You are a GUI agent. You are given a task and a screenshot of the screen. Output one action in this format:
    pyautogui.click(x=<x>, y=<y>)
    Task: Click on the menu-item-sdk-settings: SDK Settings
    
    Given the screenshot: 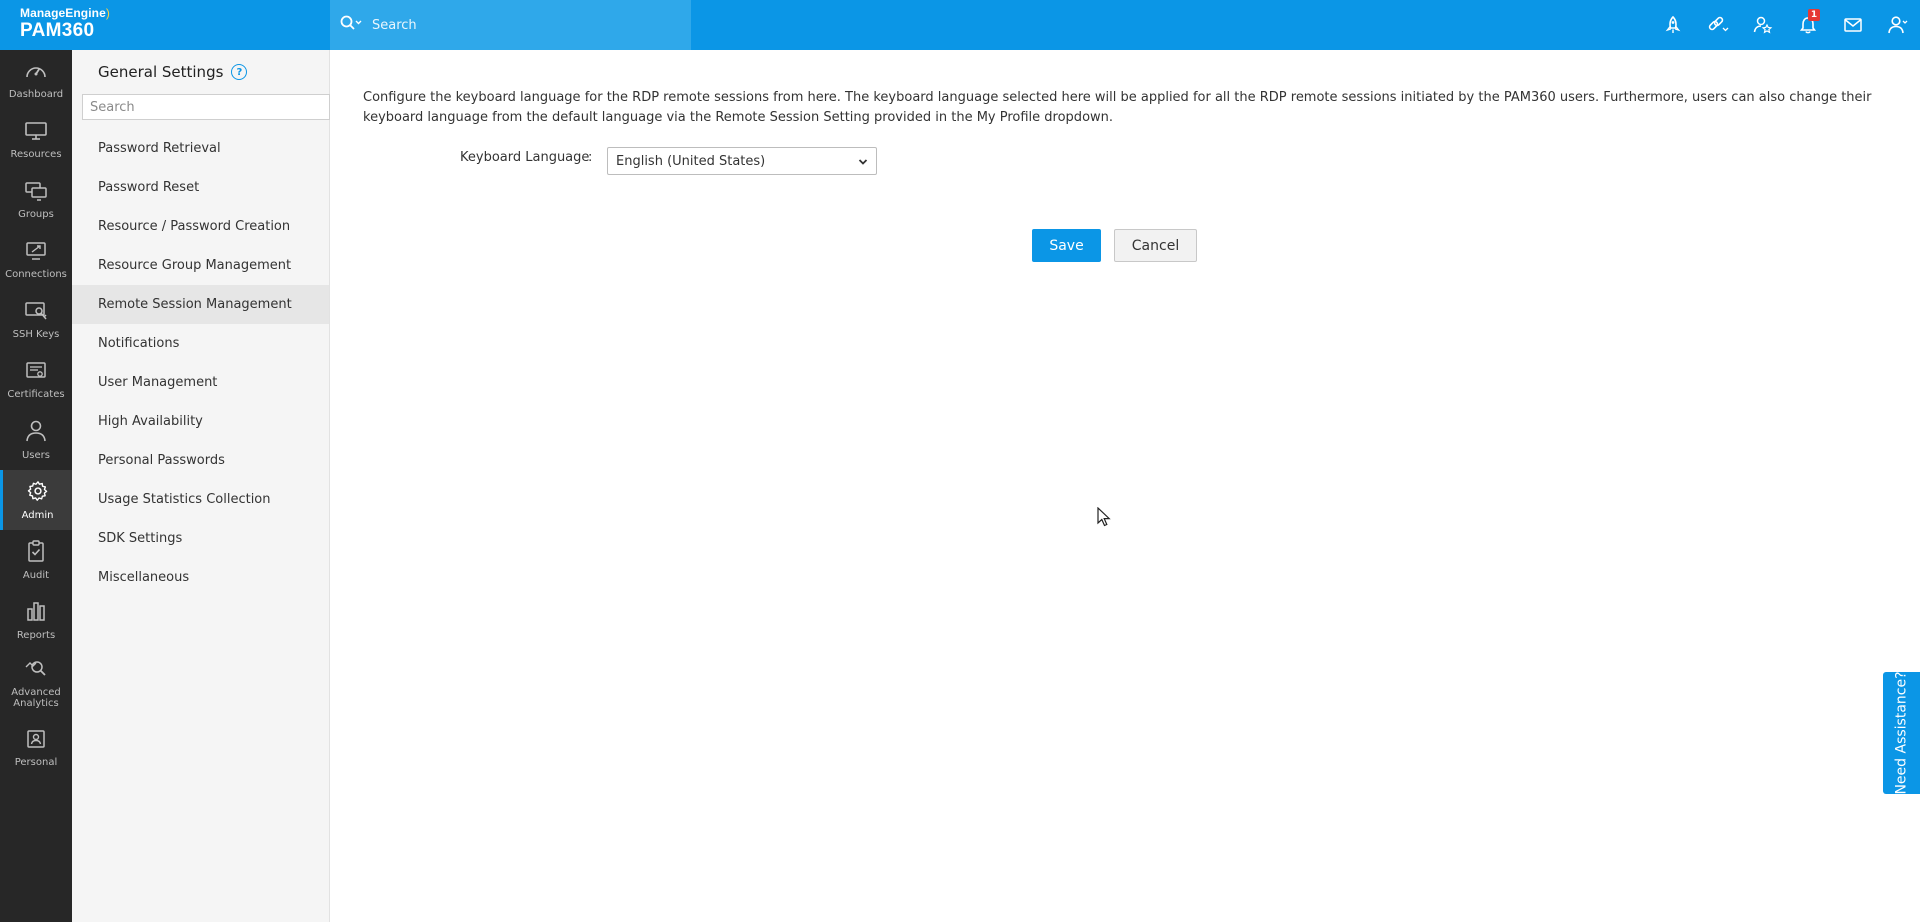 What is the action you would take?
    pyautogui.click(x=200, y=538)
    